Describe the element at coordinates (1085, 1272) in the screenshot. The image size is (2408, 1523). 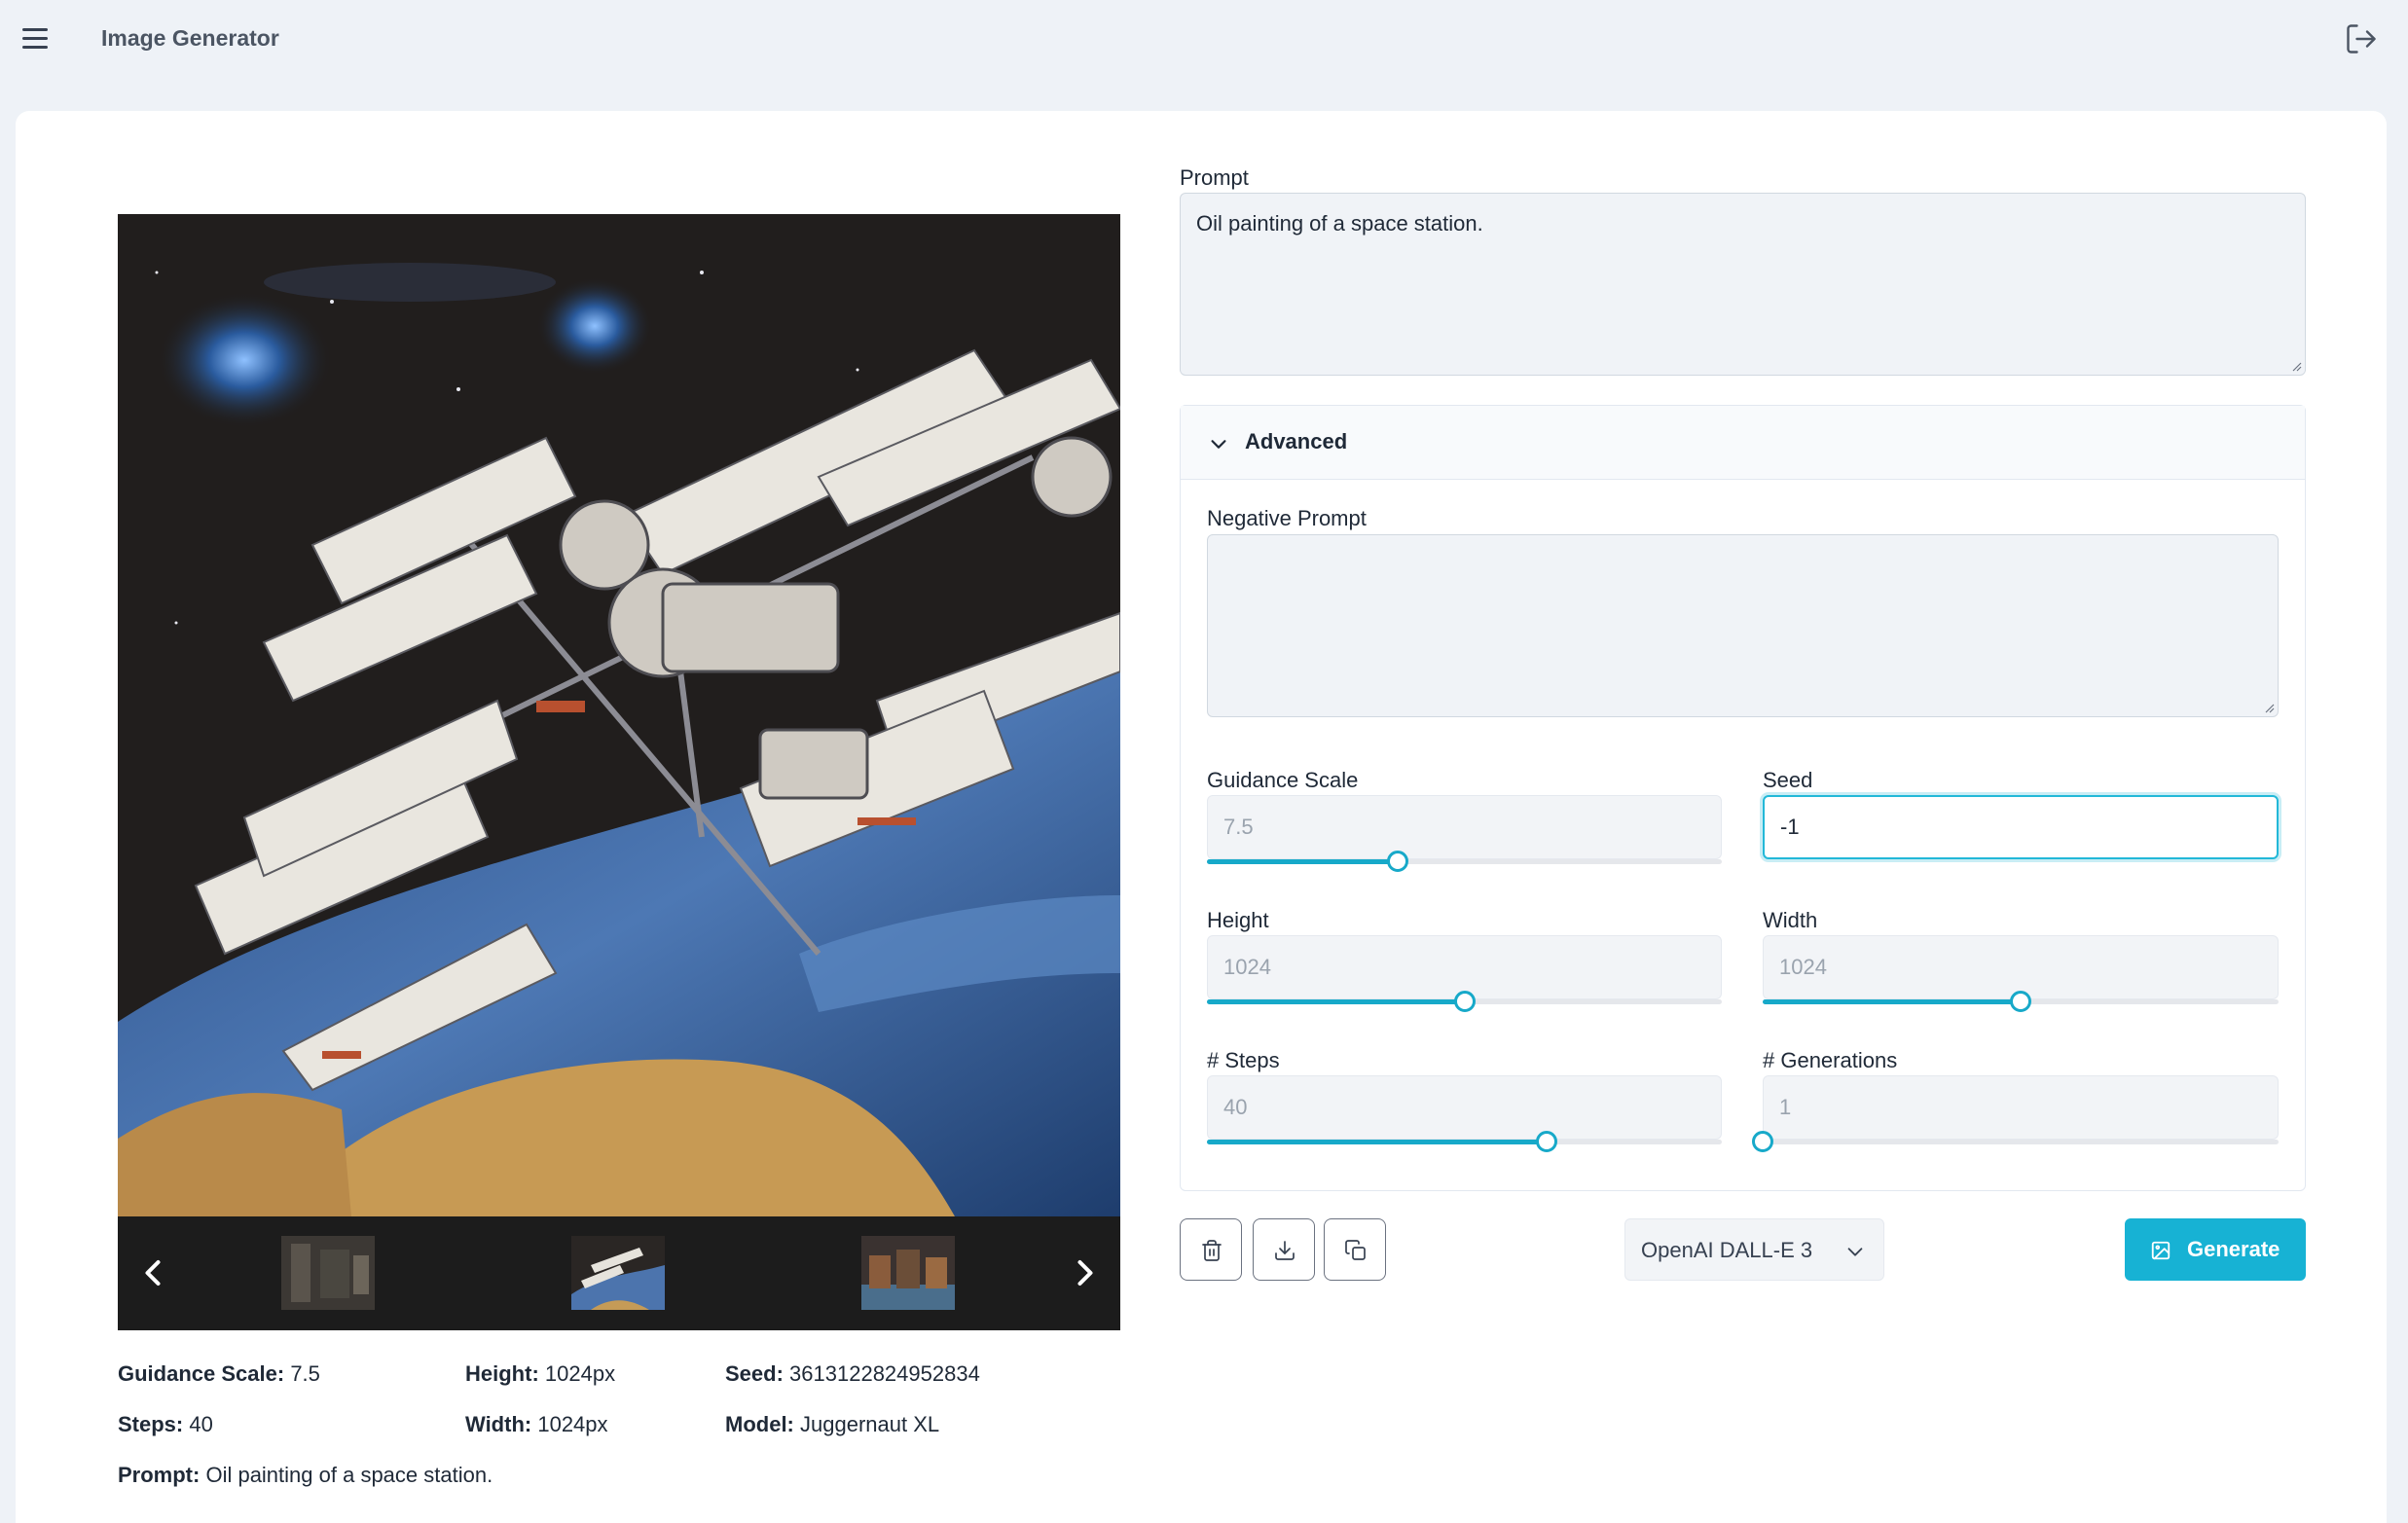
I see `next-arrow-icon` at that location.